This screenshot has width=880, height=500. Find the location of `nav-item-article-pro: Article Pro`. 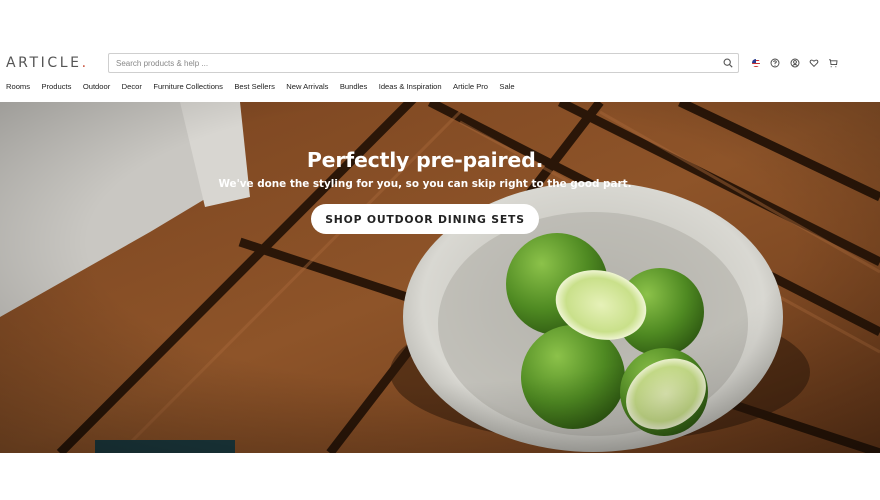

nav-item-article-pro: Article Pro is located at coordinates (470, 87).